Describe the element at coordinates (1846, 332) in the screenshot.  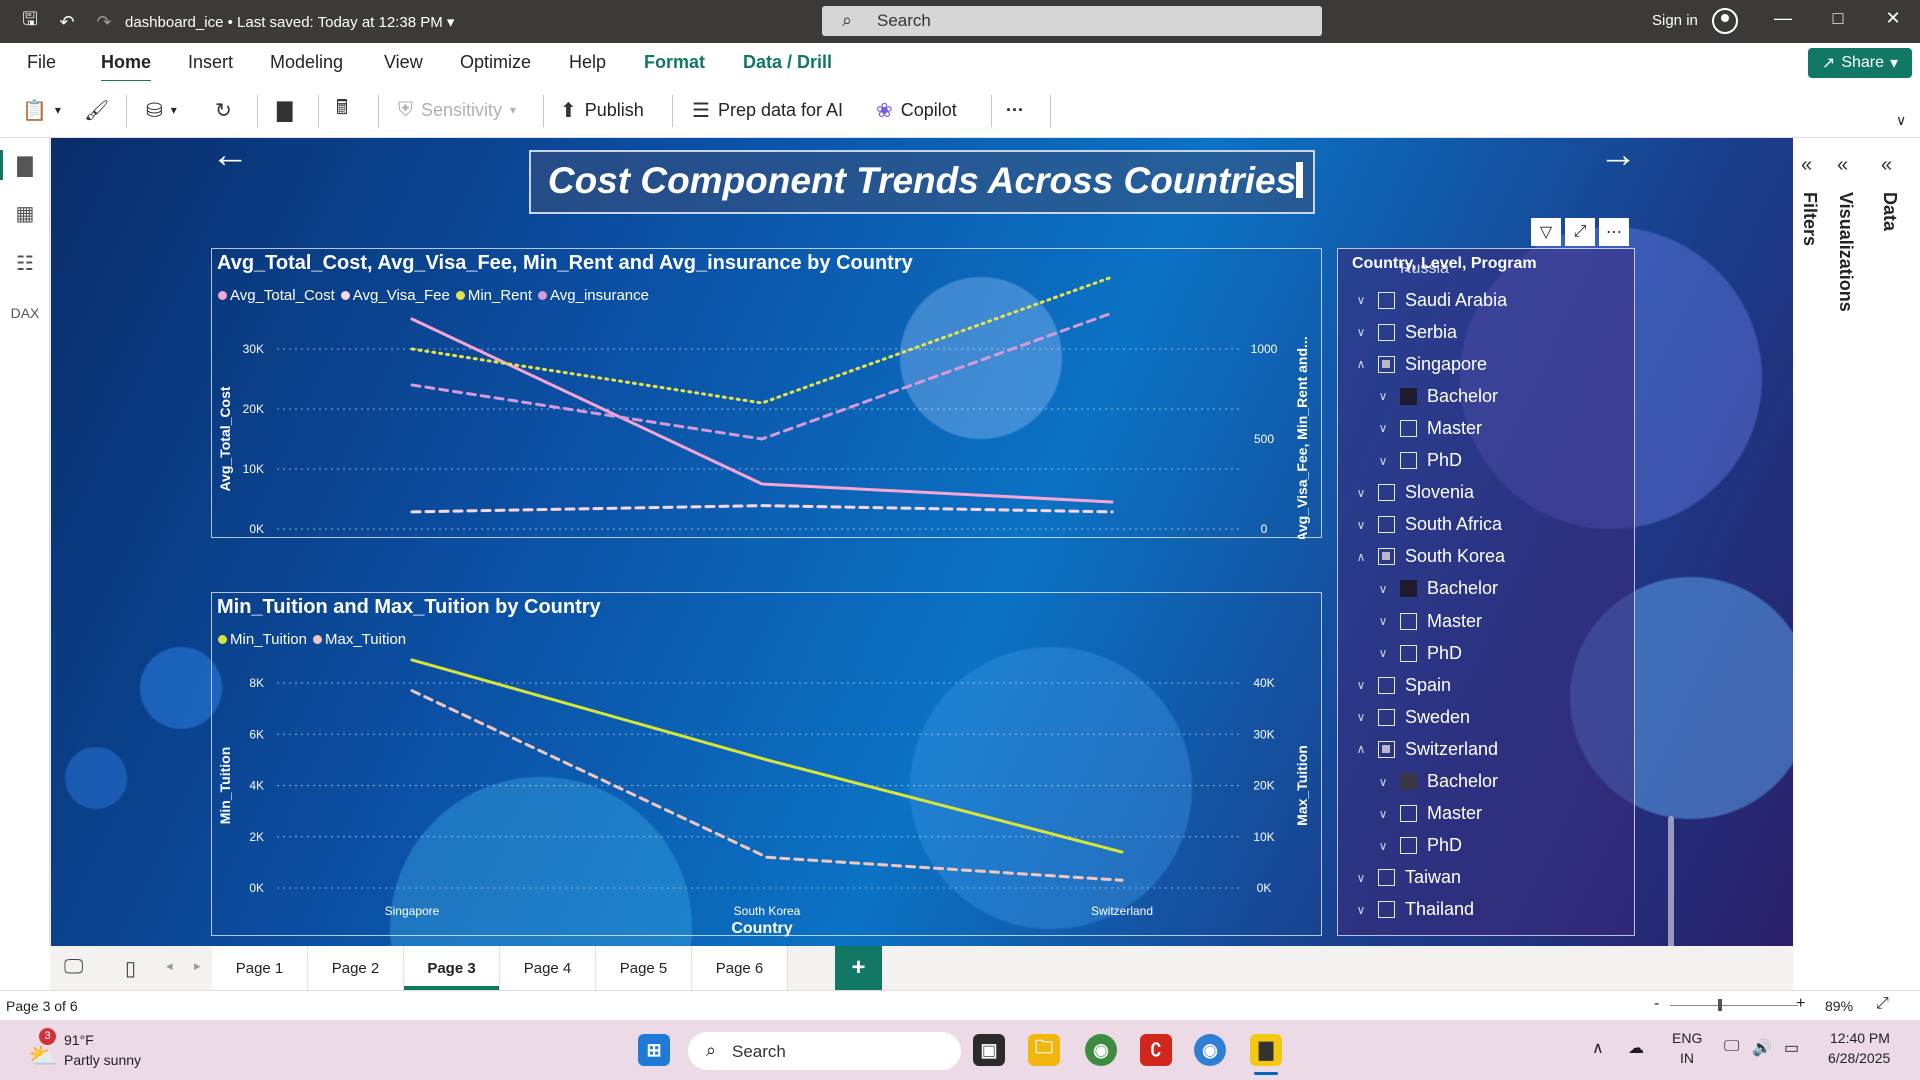
I see `visualizations-pane-collapsed: « Visualizations` at that location.